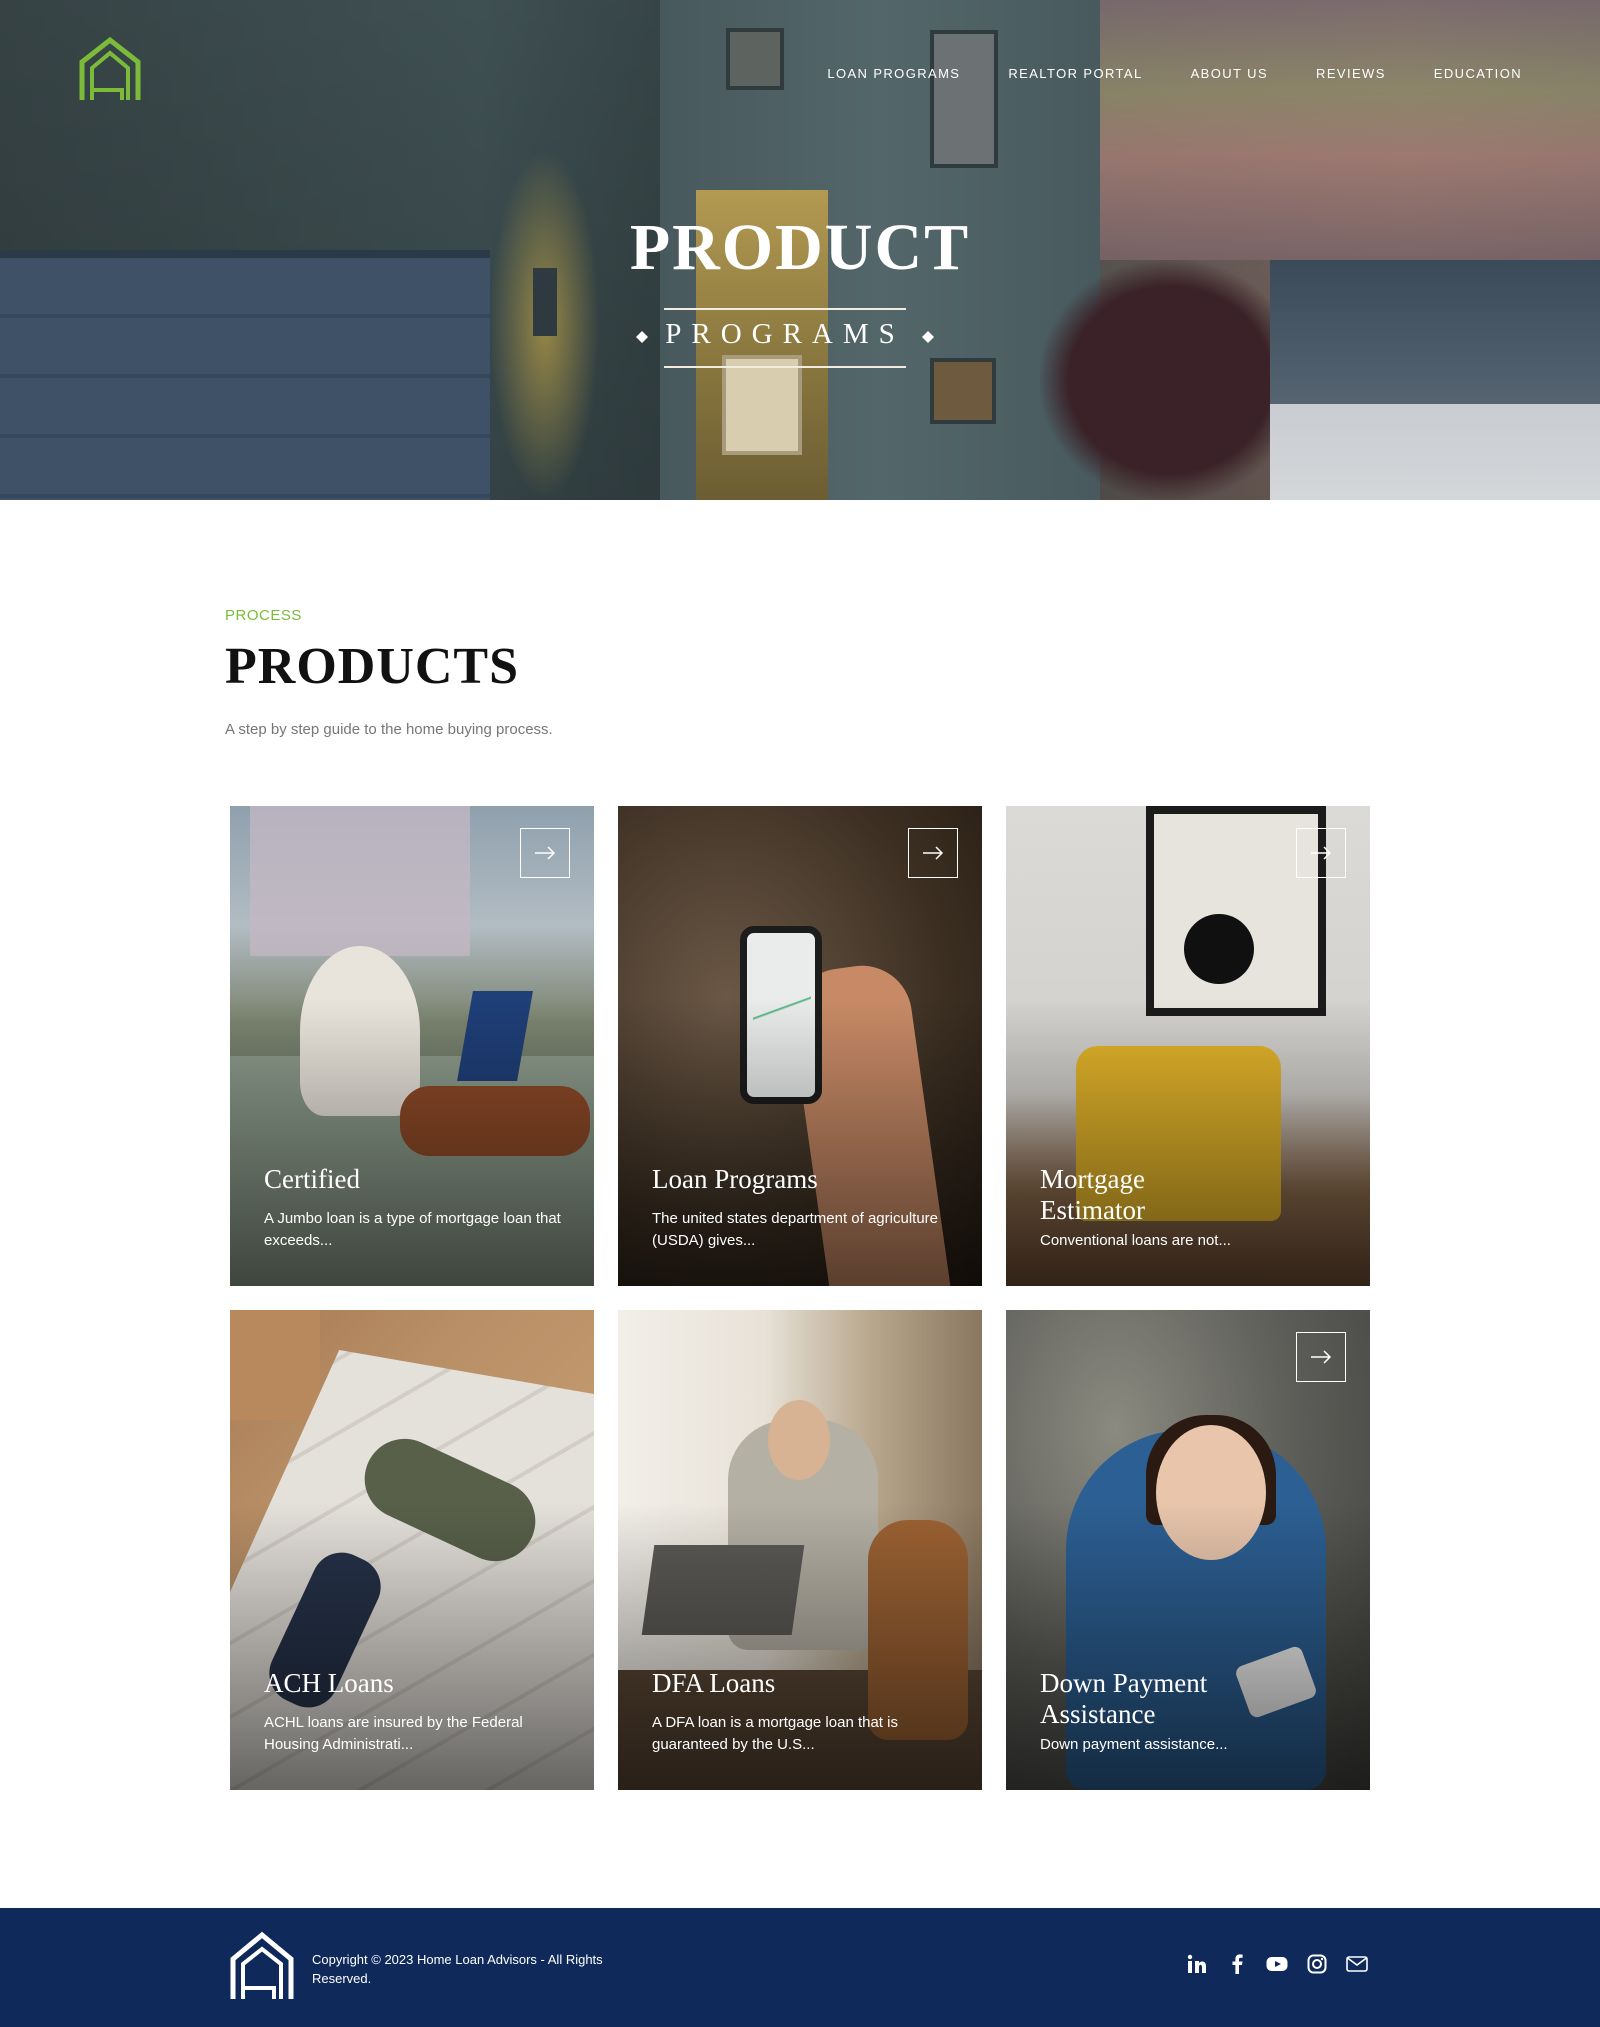 Image resolution: width=1600 pixels, height=2027 pixels. What do you see at coordinates (245, 375) in the screenshot?
I see `hero-garage-door` at bounding box center [245, 375].